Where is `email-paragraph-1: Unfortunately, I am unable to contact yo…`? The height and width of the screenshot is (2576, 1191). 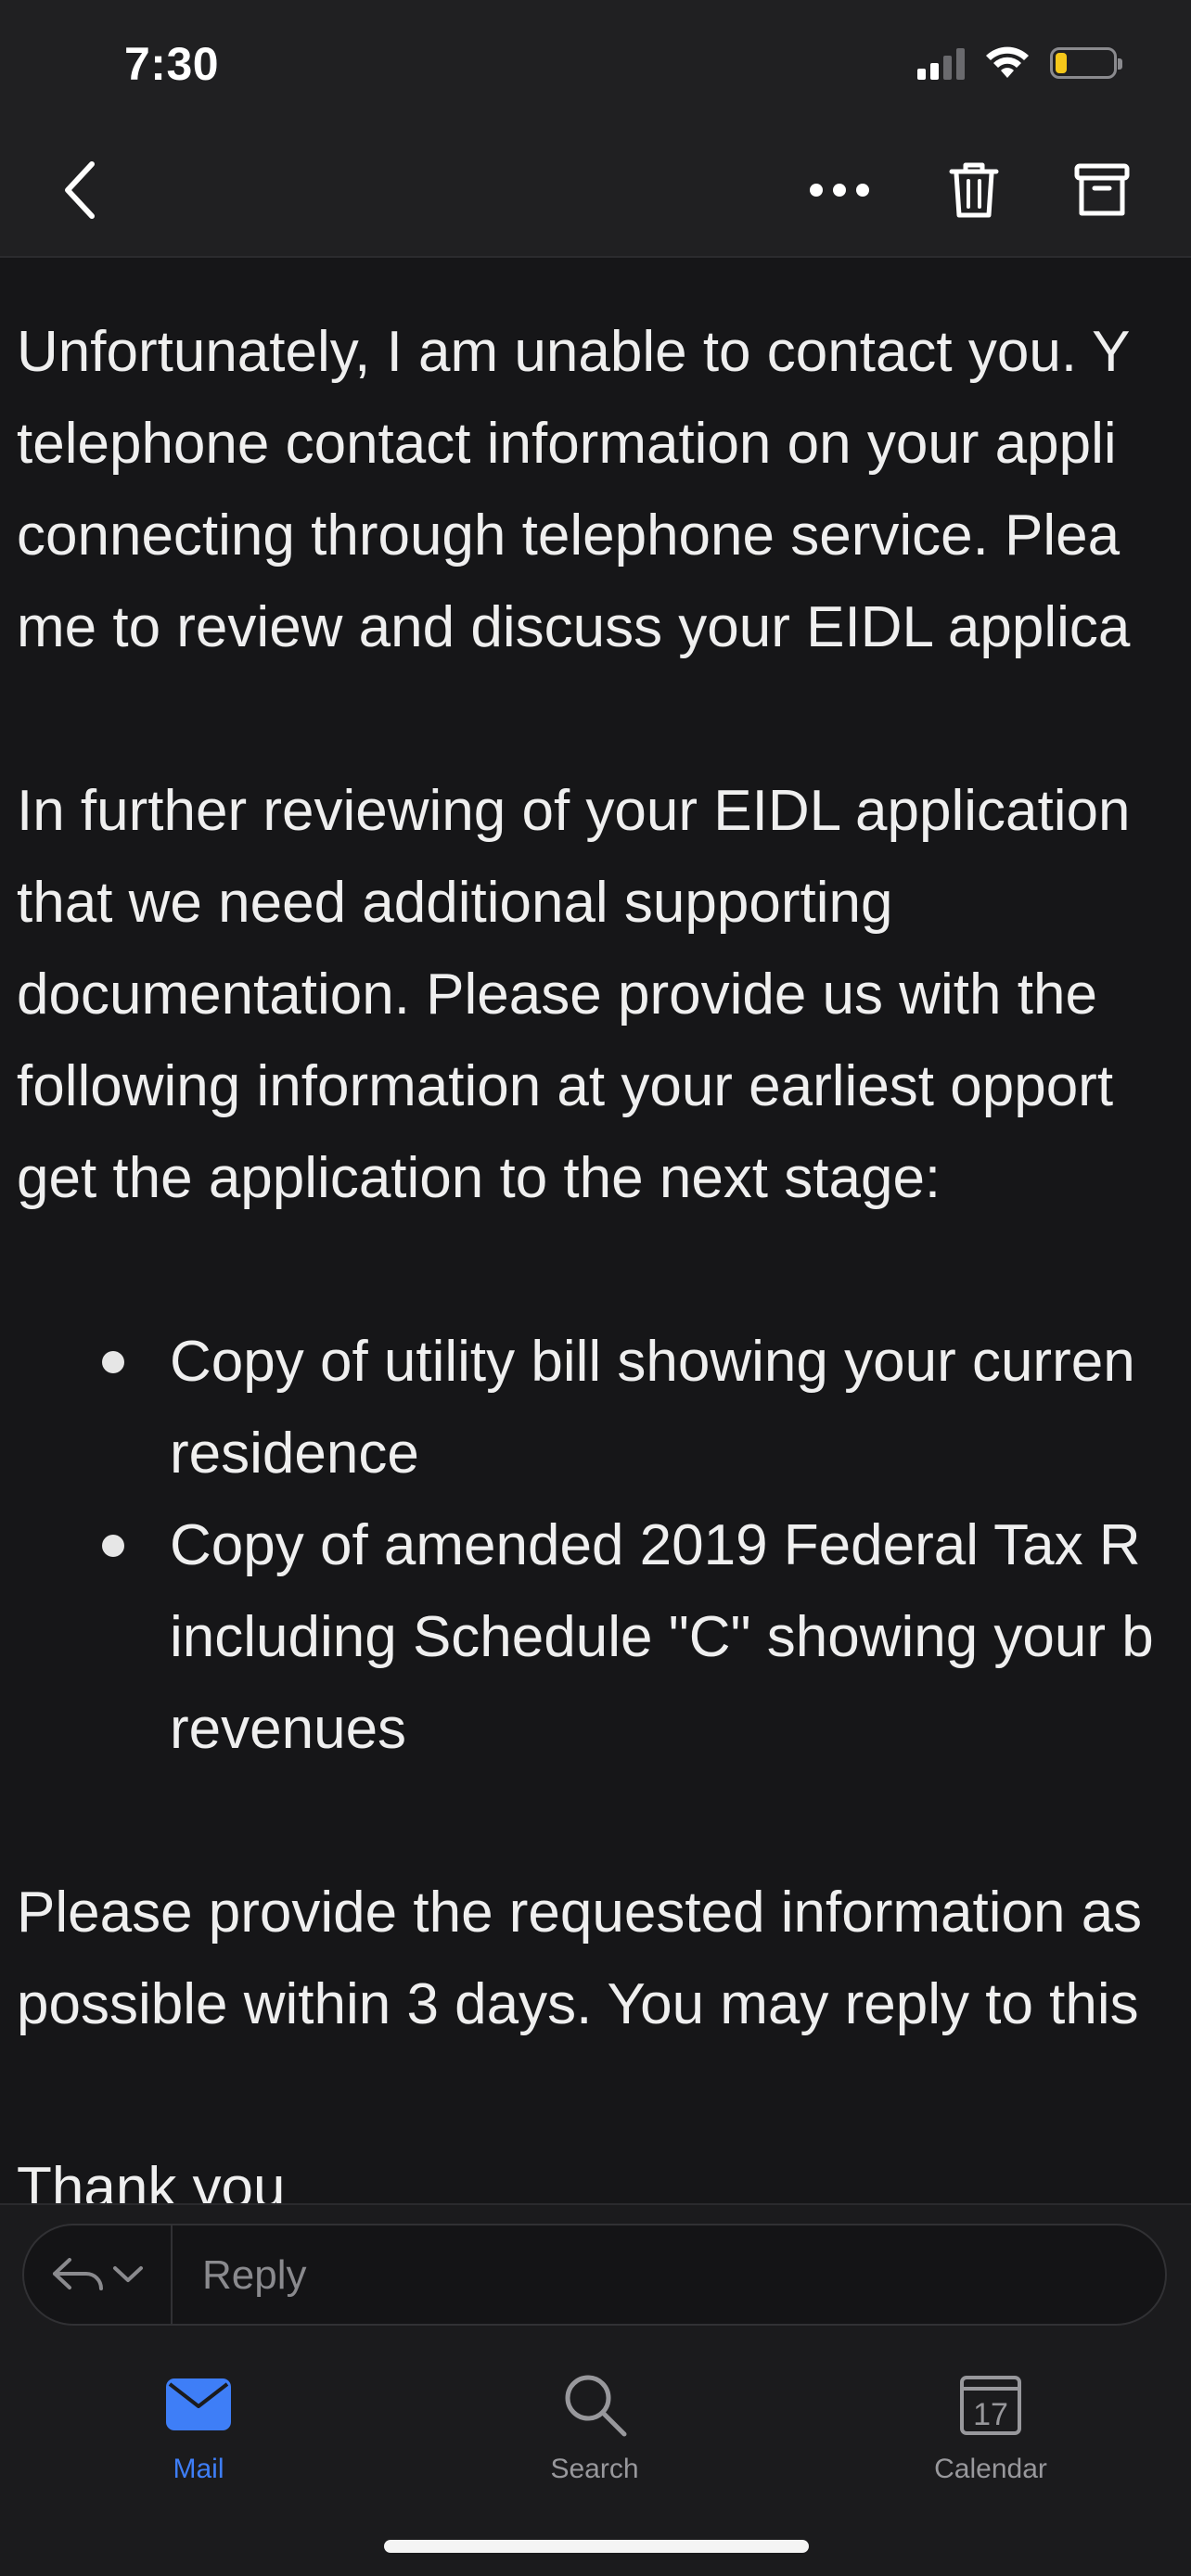 email-paragraph-1: Unfortunately, I am unable to contact yo… is located at coordinates (604, 489).